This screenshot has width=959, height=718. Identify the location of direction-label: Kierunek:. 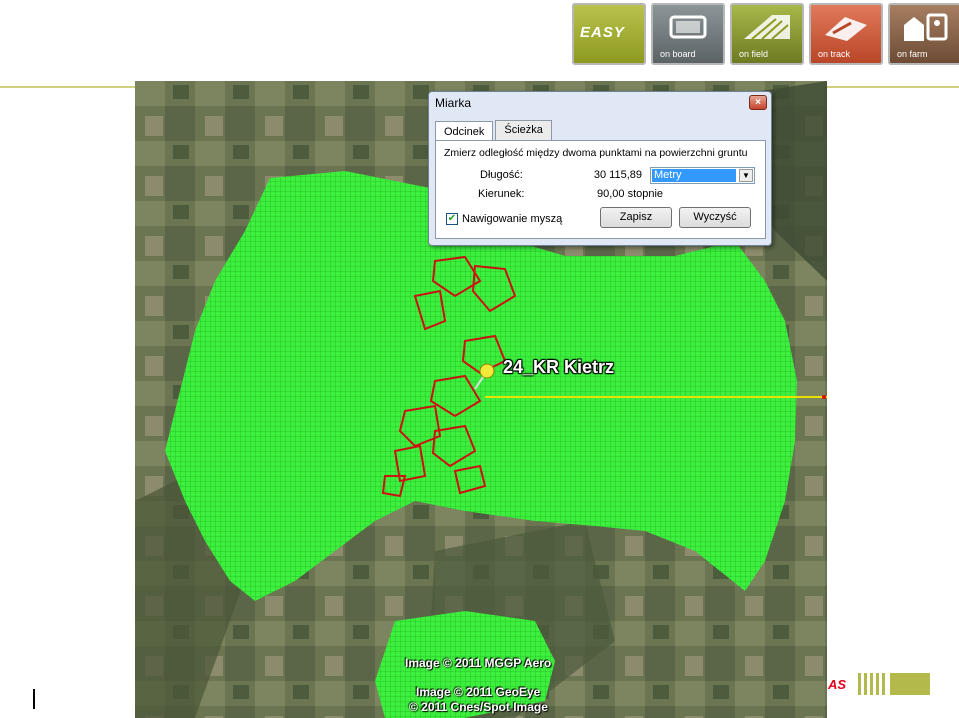
(501, 194).